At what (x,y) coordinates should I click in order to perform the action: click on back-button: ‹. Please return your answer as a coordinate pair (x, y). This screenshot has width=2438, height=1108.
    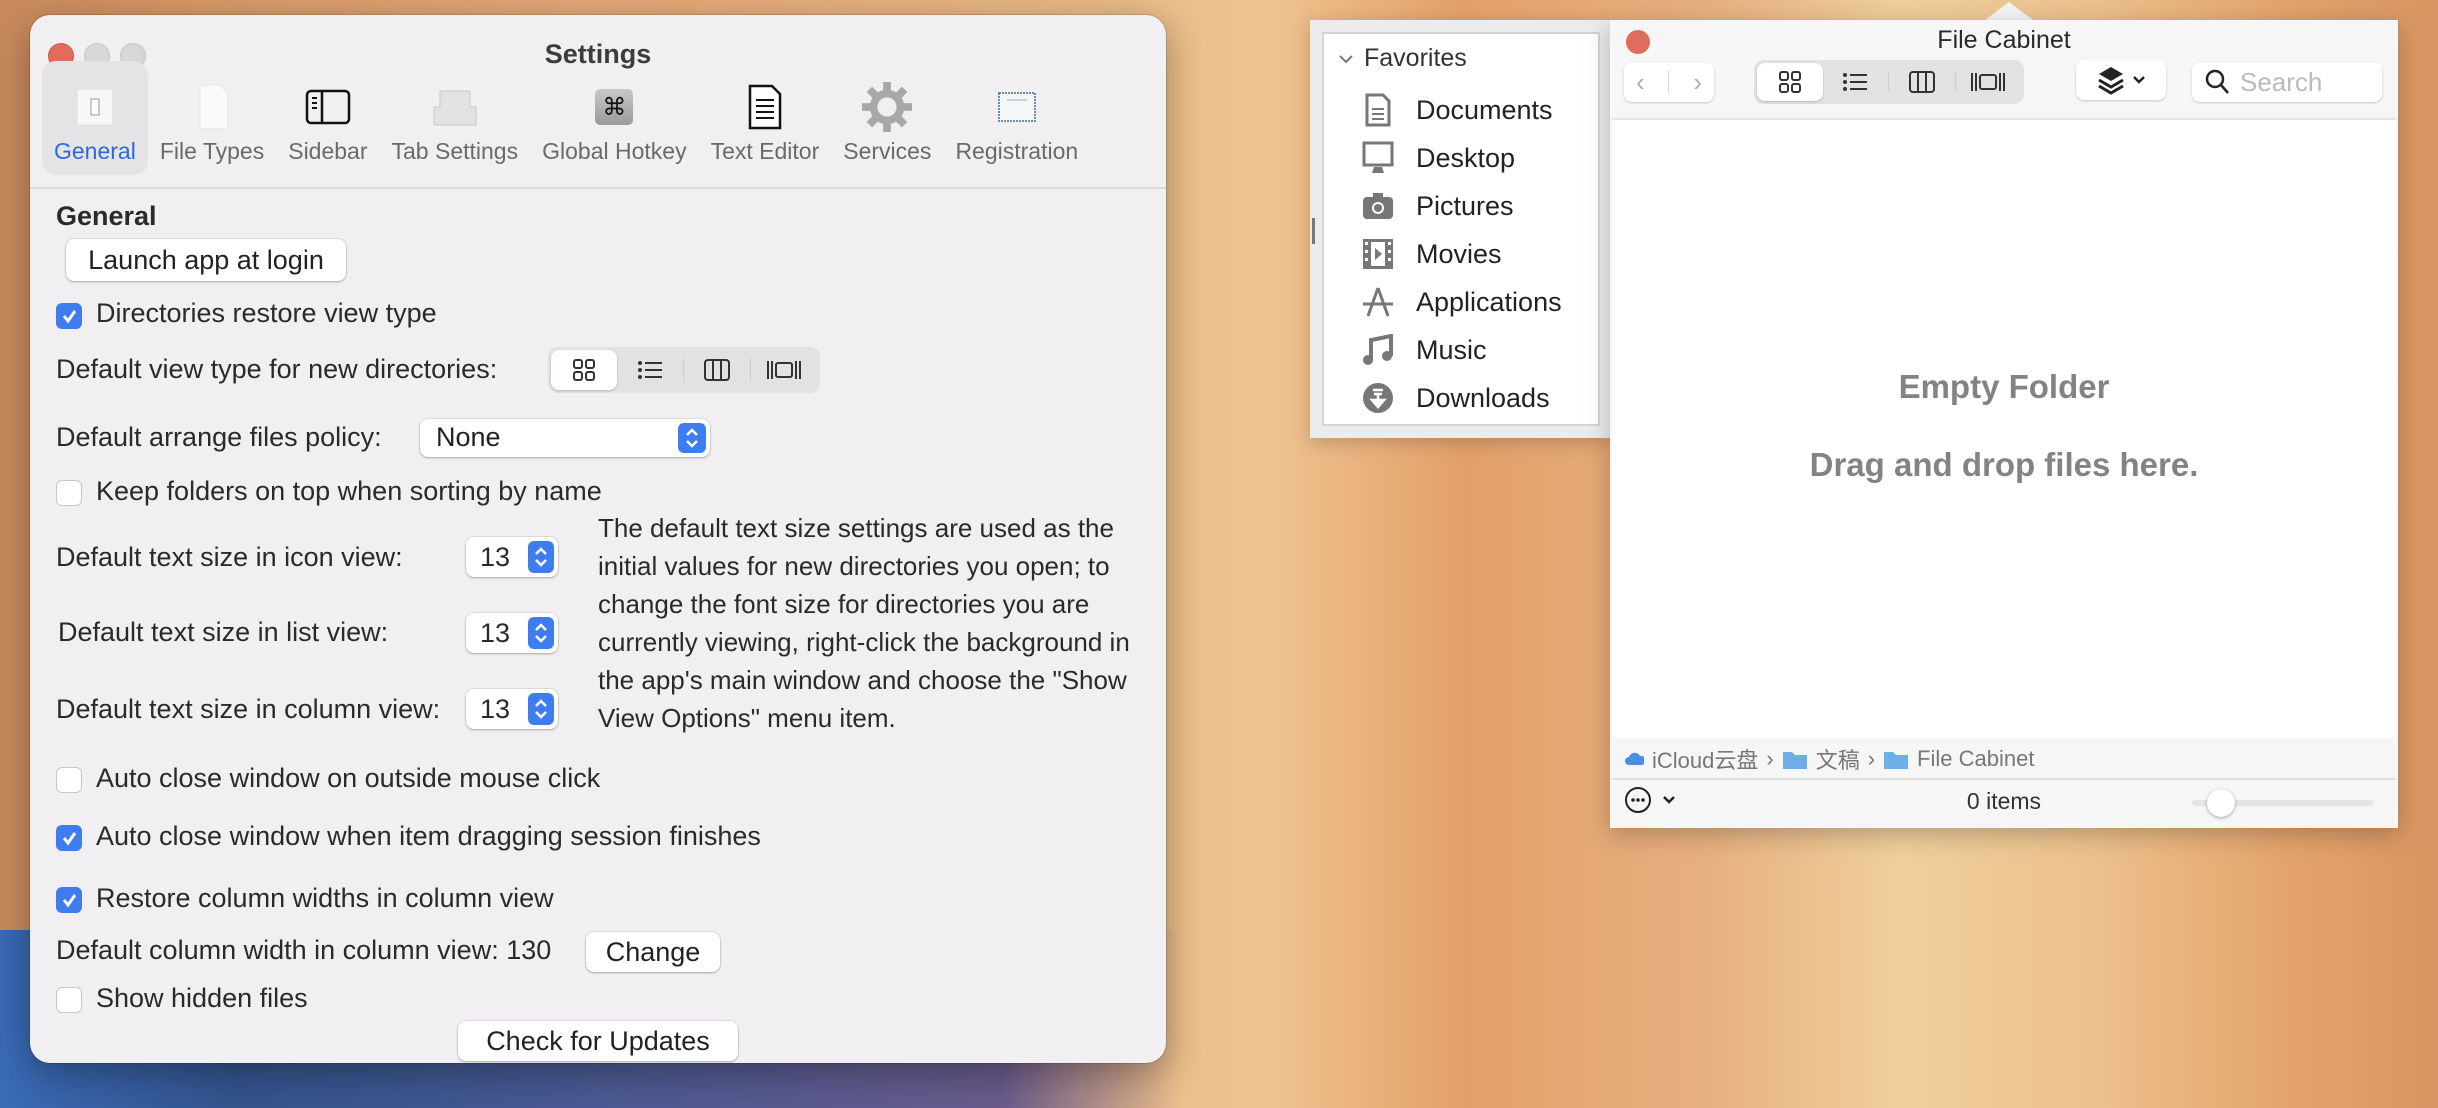
    Looking at the image, I should click on (1640, 82).